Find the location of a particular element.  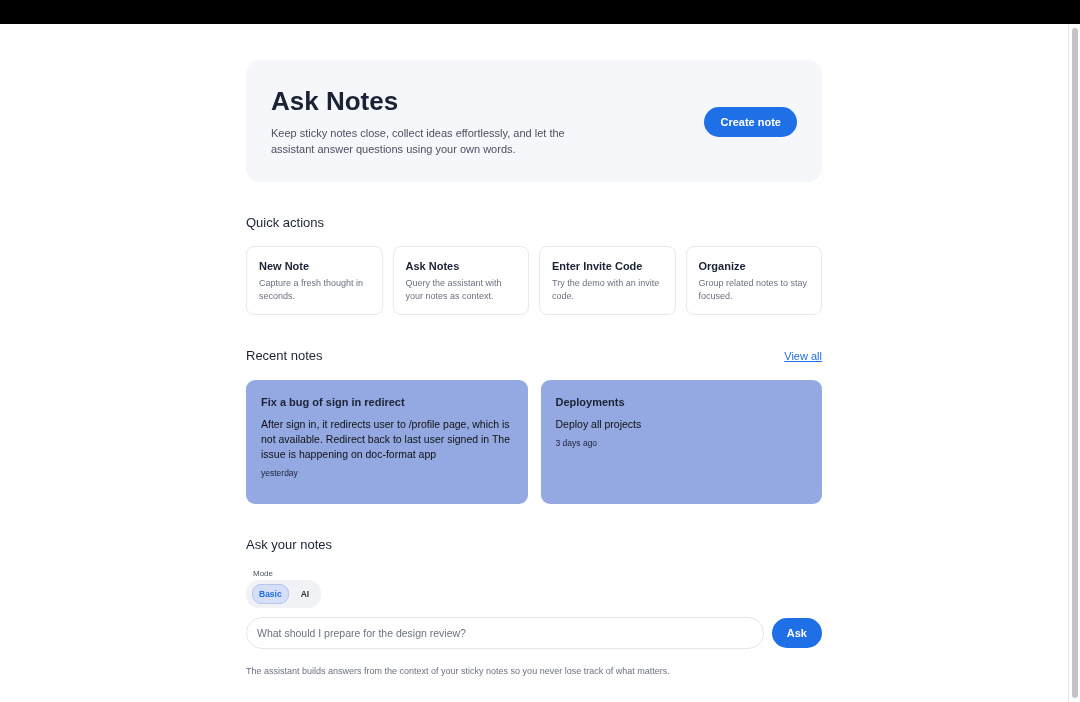

footnote: The assistant builds answers from the context of your sticky notes so you never lose track of what matters. is located at coordinates (458, 671).